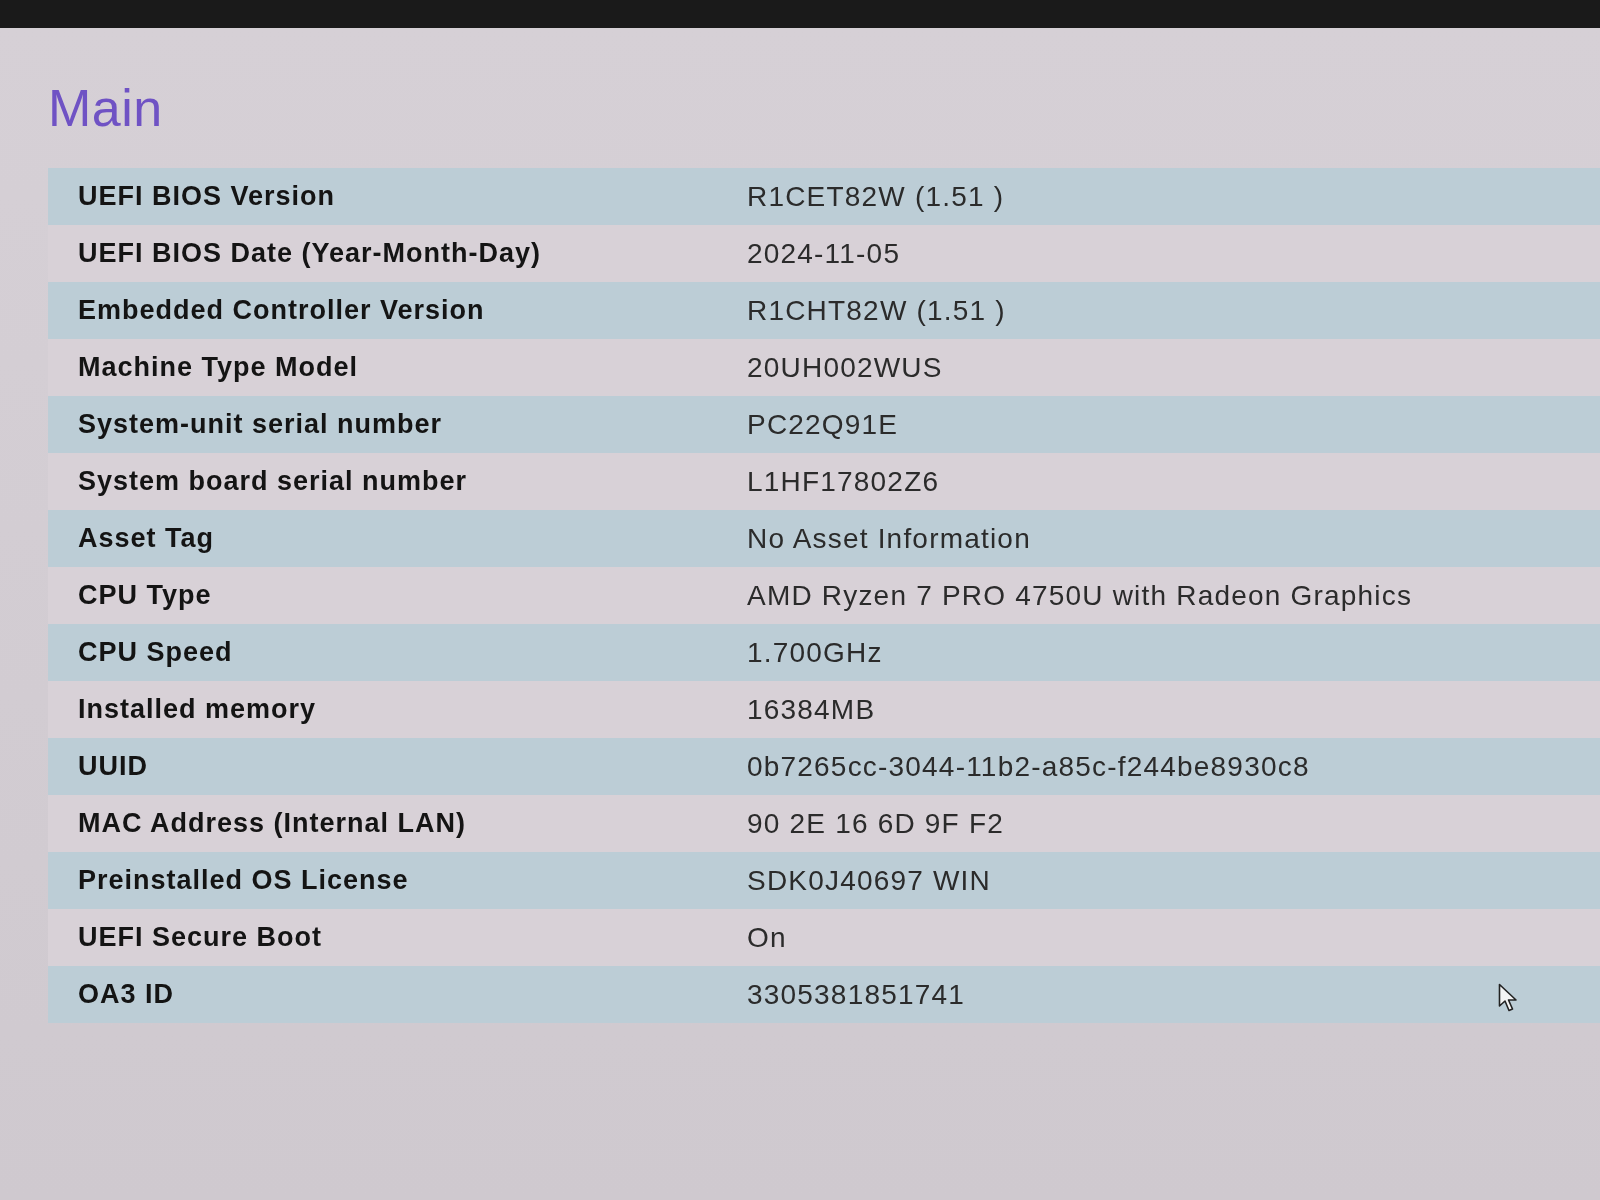  Describe the element at coordinates (281, 311) in the screenshot. I see `field-label: Embedded Controller Version` at that location.